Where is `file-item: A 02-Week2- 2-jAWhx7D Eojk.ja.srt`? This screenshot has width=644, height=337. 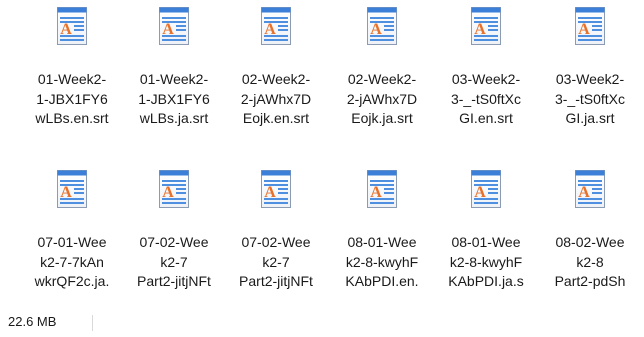 file-item: A 02-Week2- 2-jAWhx7D Eojk.ja.srt is located at coordinates (382, 75).